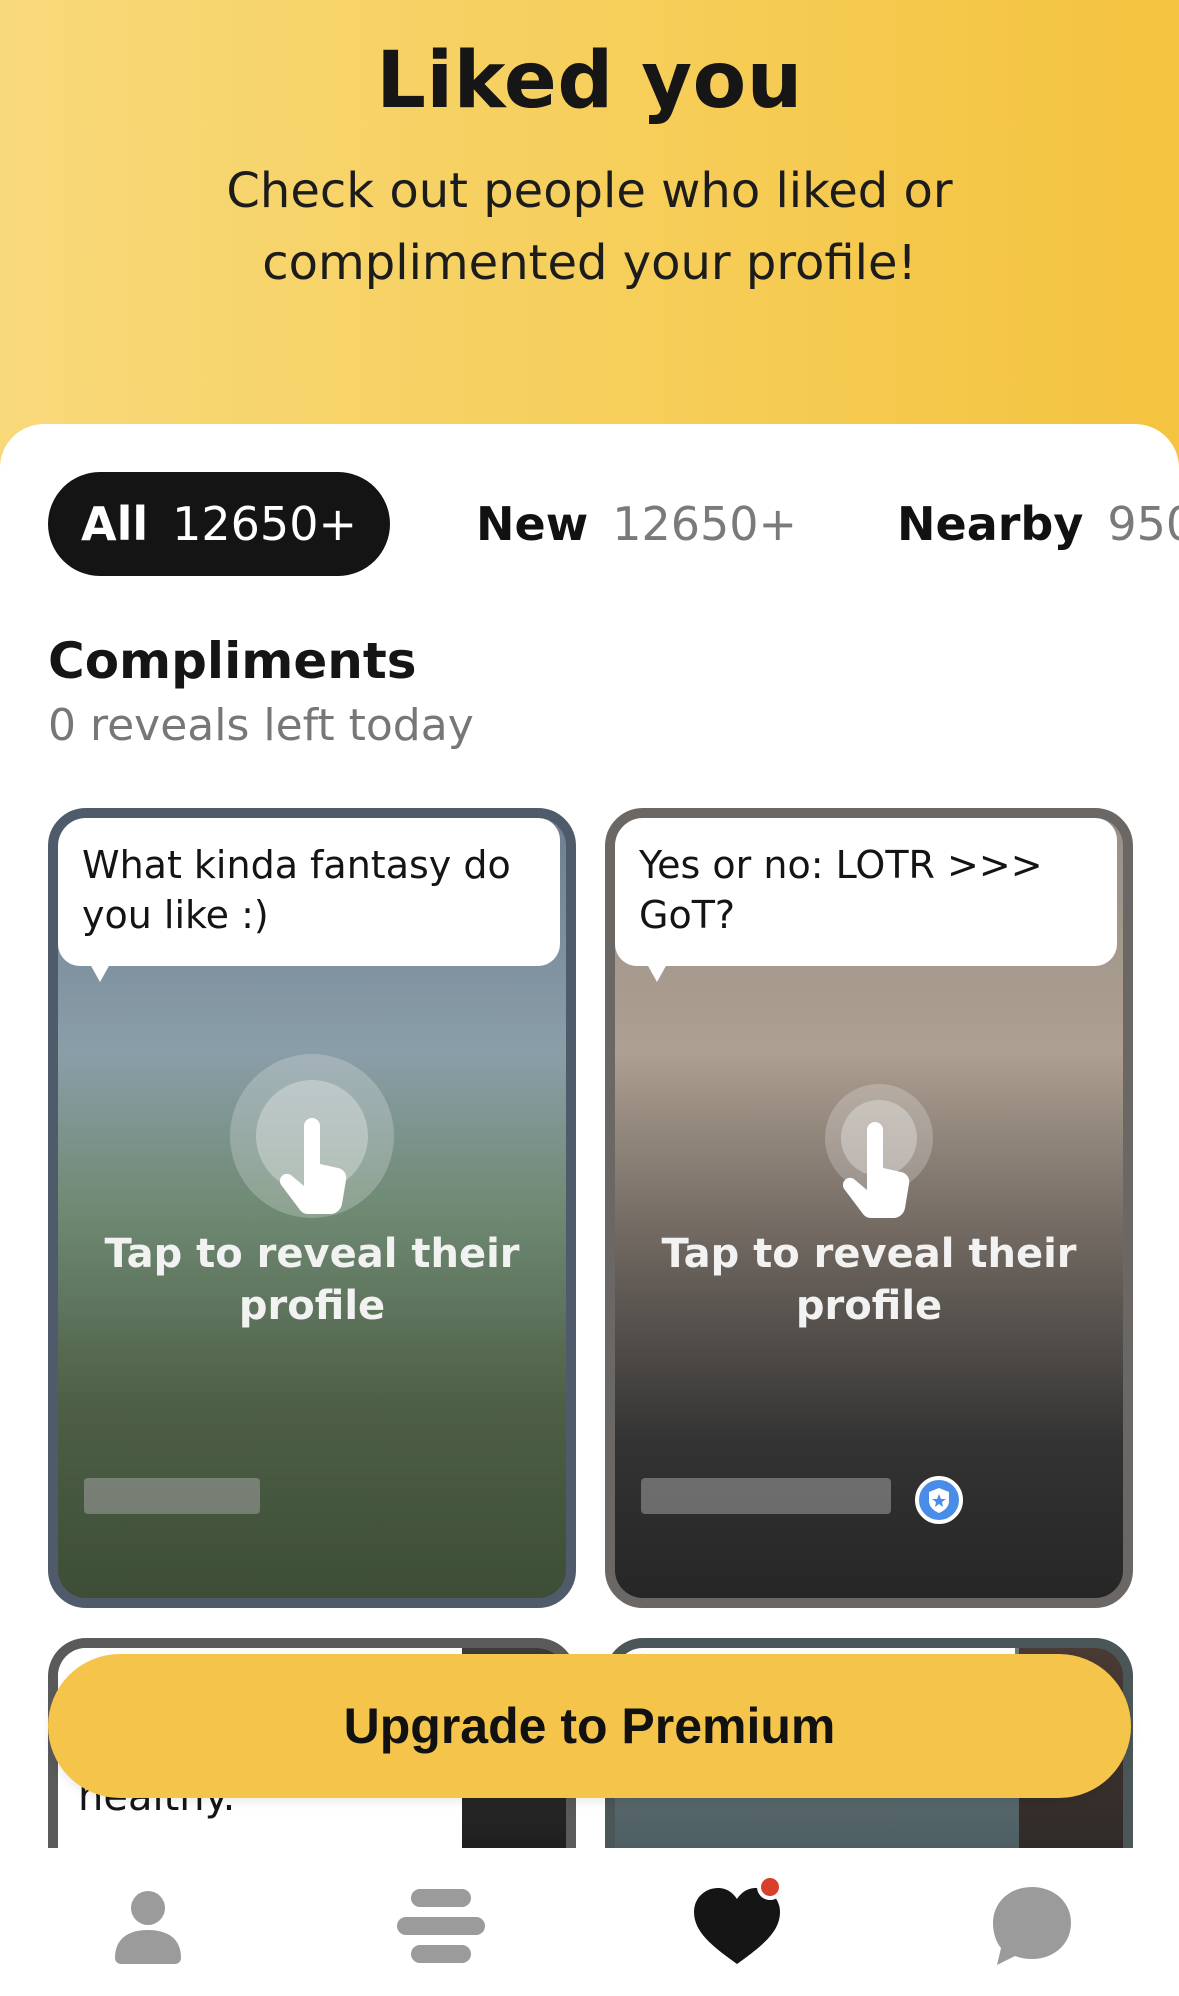  What do you see at coordinates (1143, 524) in the screenshot?
I see `tab-count: 9500` at bounding box center [1143, 524].